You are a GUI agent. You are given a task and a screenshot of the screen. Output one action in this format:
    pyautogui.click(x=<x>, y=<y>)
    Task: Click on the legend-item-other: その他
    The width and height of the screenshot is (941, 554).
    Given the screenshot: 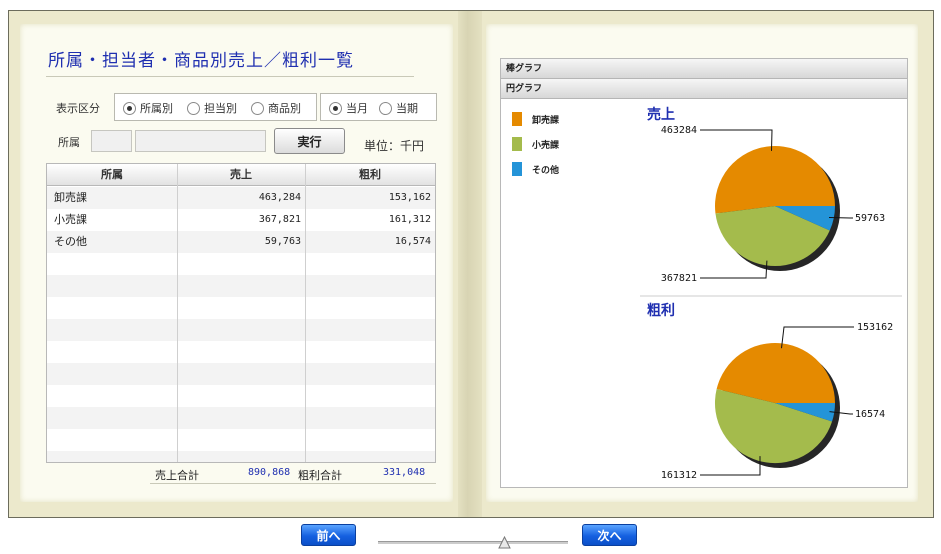 What is the action you would take?
    pyautogui.click(x=535, y=169)
    